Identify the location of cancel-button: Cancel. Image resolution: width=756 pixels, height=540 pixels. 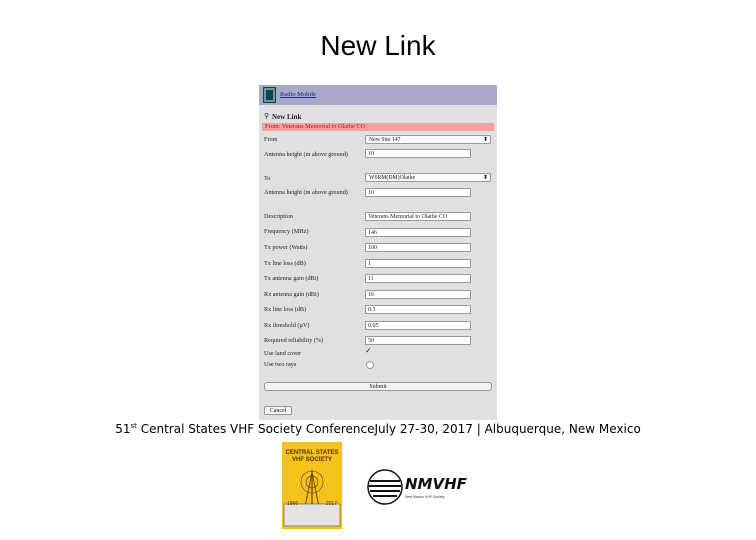
(278, 410).